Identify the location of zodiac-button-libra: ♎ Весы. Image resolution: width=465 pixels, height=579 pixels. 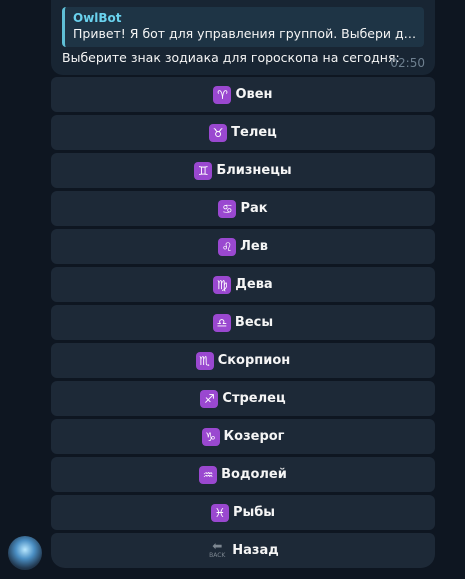
(243, 322).